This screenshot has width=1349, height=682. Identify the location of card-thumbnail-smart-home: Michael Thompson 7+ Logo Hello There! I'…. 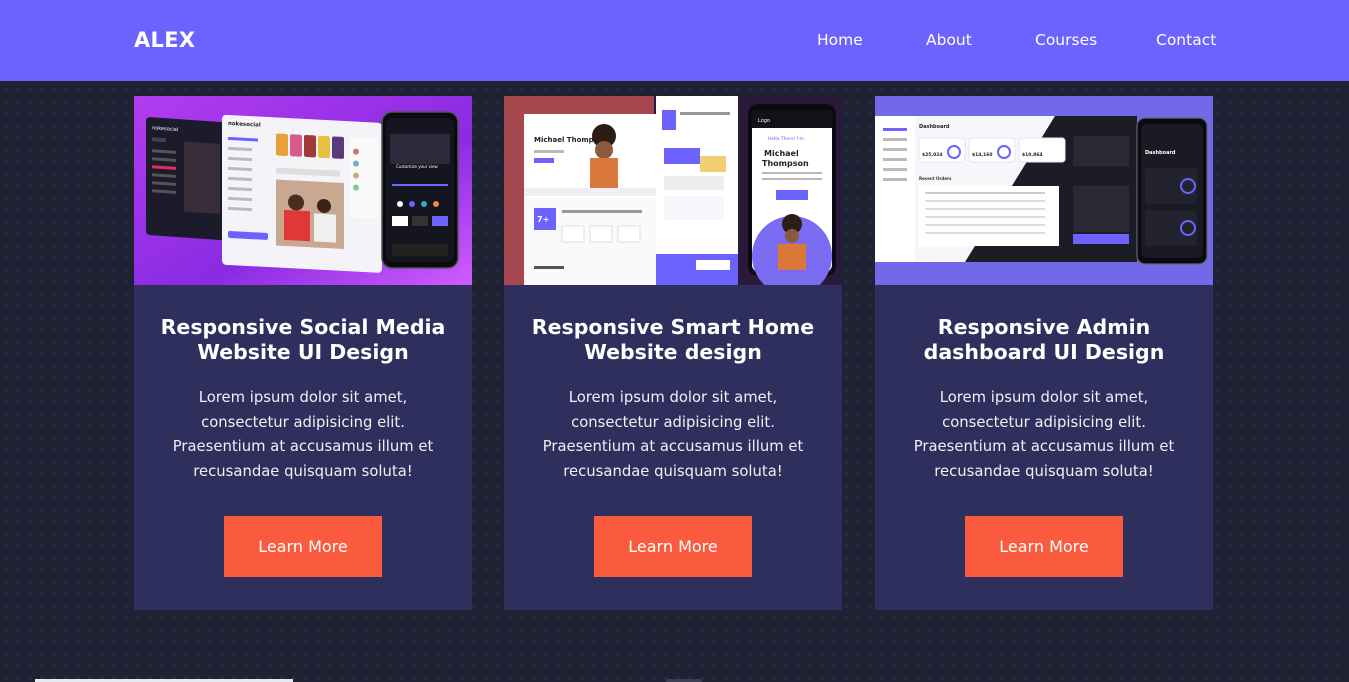
(673, 190).